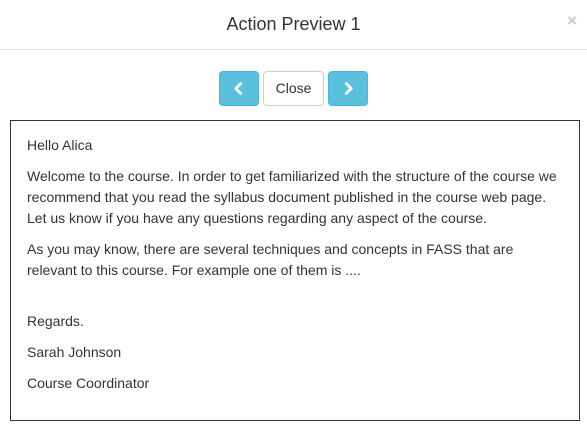  I want to click on modal-header: Action Preview 1 ×, so click(293, 25).